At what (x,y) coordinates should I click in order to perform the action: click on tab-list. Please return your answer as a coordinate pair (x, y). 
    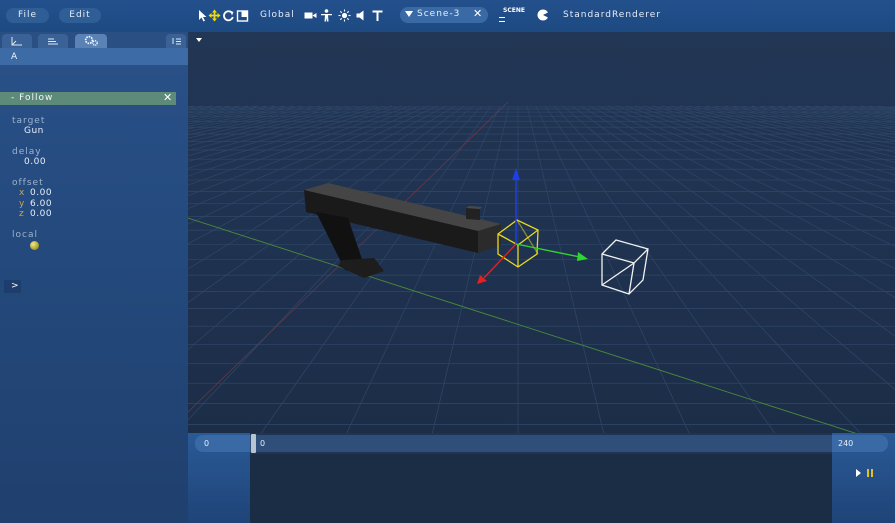
    Looking at the image, I should click on (53, 41).